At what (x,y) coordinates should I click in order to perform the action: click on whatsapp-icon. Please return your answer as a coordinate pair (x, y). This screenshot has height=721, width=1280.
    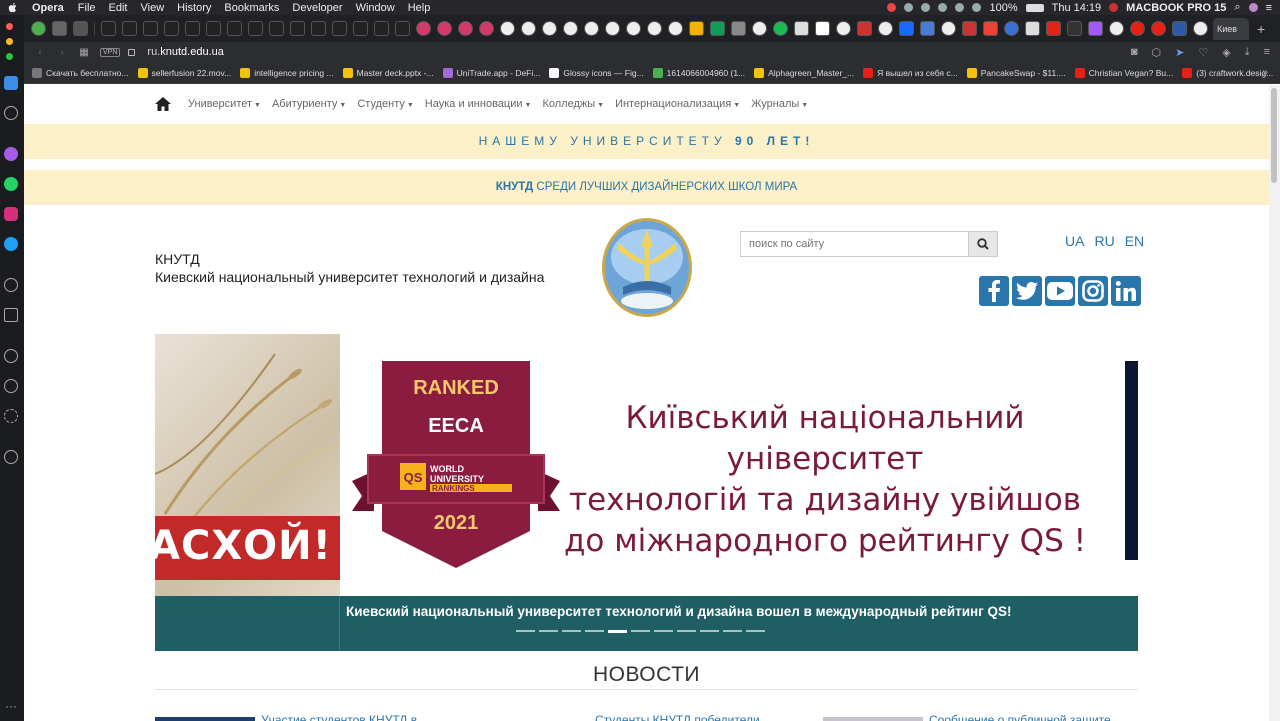
    Looking at the image, I should click on (11, 184).